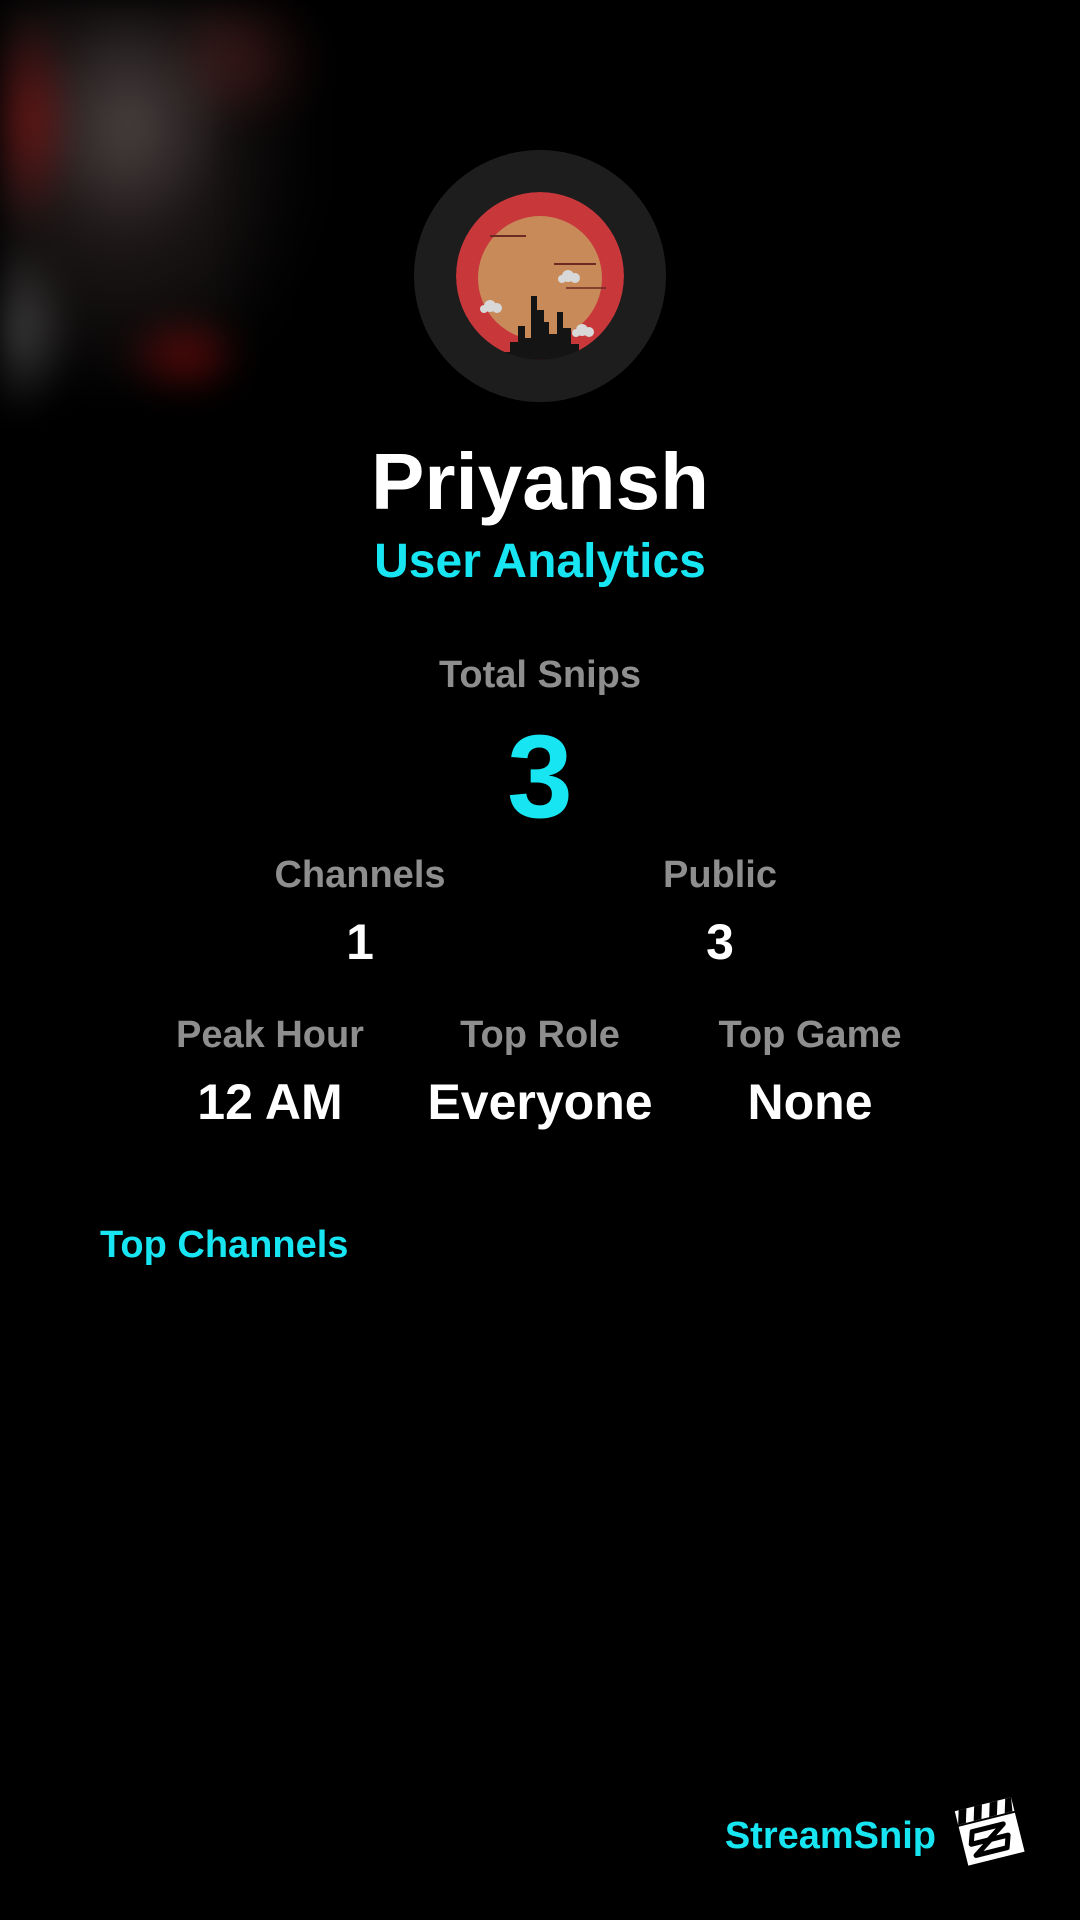  Describe the element at coordinates (720, 942) in the screenshot. I see `public-value: 3` at that location.